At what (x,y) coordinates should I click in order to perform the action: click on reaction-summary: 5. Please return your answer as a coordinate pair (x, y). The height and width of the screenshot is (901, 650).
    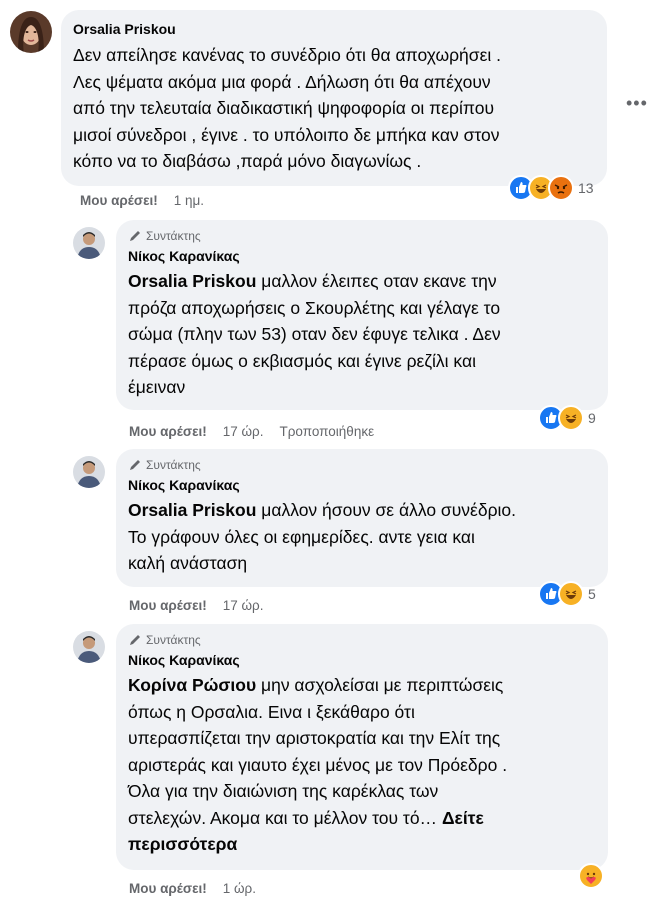
    Looking at the image, I should click on (567, 594).